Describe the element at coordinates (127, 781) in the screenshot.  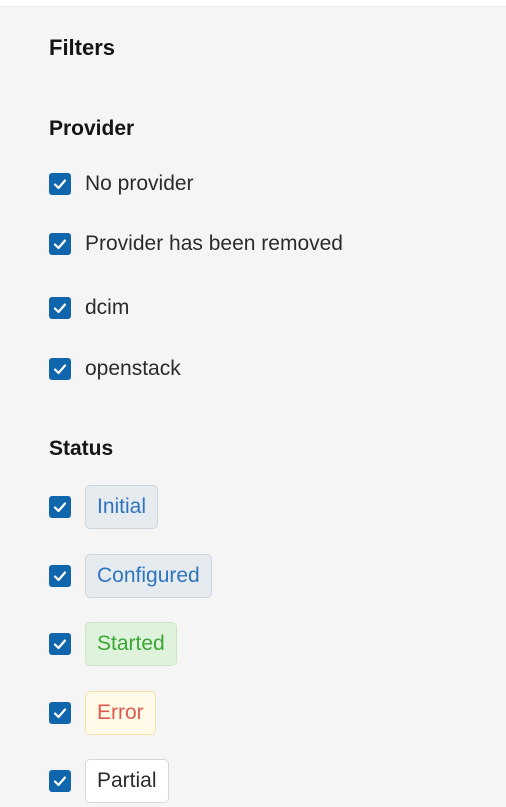
I see `status-badge: Partial` at that location.